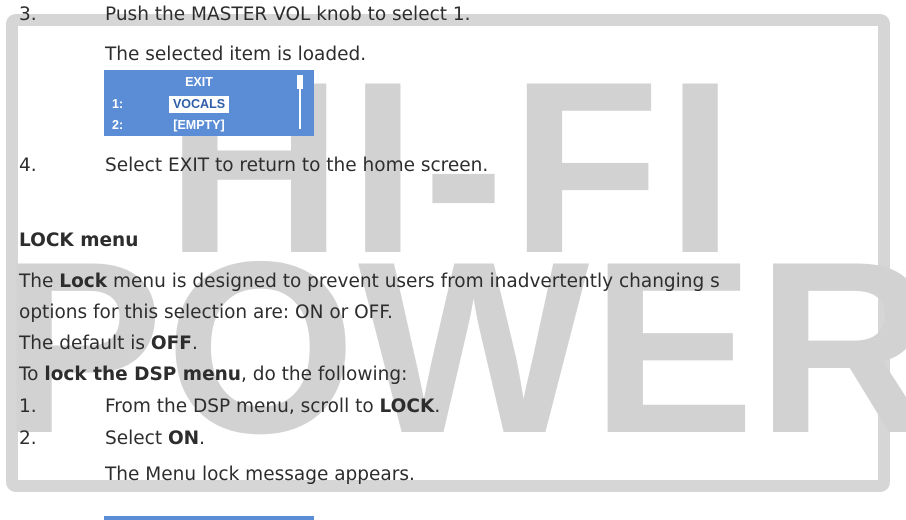 This screenshot has height=520, width=906. I want to click on lock-step-2-result: The Menu lock message appears., so click(260, 474).